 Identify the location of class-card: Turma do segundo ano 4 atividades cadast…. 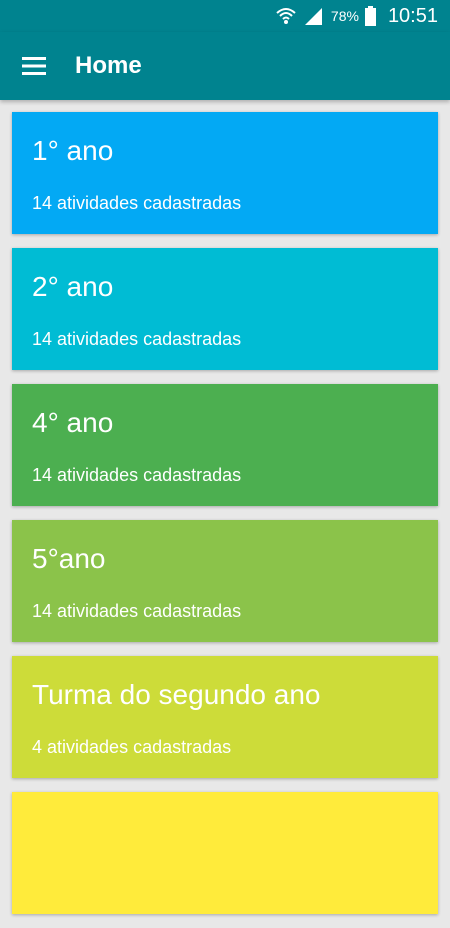
(225, 717).